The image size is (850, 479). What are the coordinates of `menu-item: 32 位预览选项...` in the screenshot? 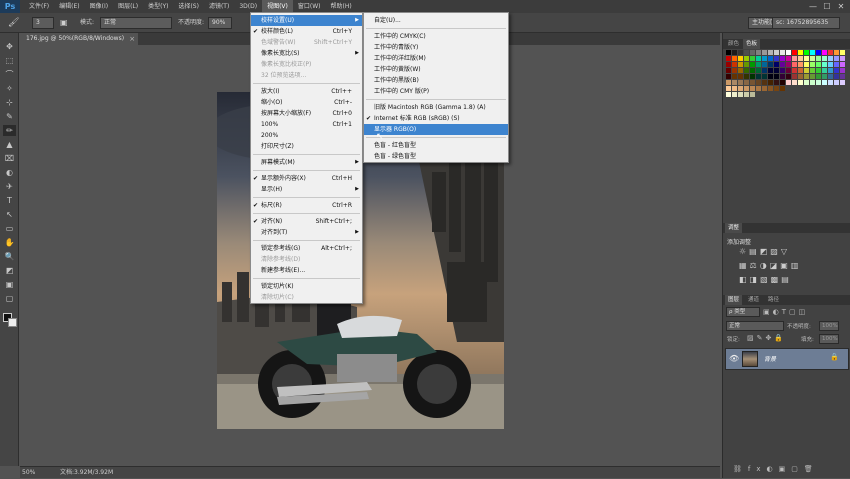 It's located at (306, 75).